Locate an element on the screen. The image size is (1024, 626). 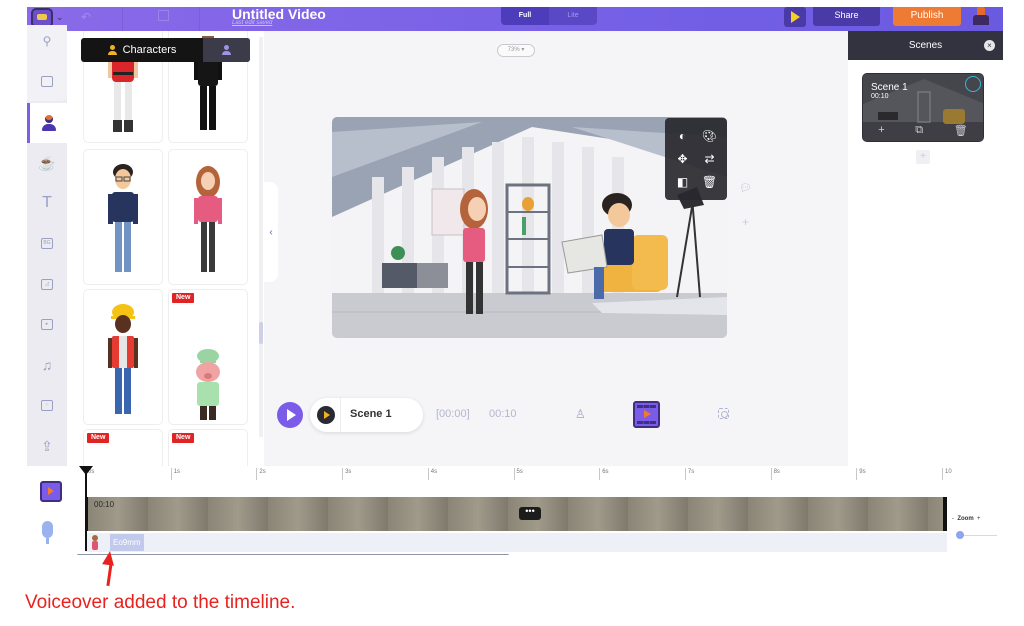
track-duration: 00:10 is located at coordinates (104, 504).